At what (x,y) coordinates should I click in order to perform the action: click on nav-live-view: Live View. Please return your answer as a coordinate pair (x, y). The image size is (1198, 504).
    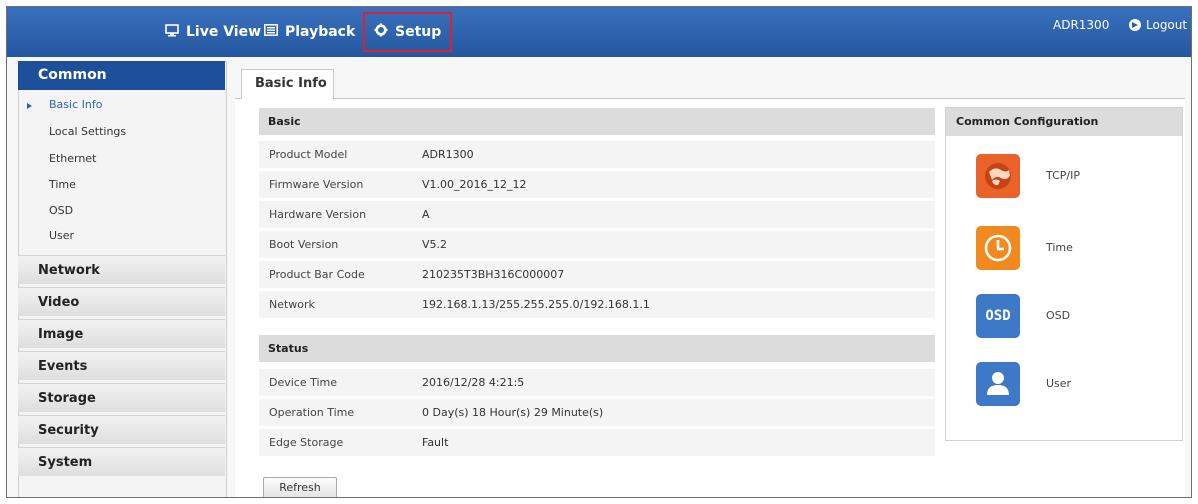
    Looking at the image, I should click on (213, 32).